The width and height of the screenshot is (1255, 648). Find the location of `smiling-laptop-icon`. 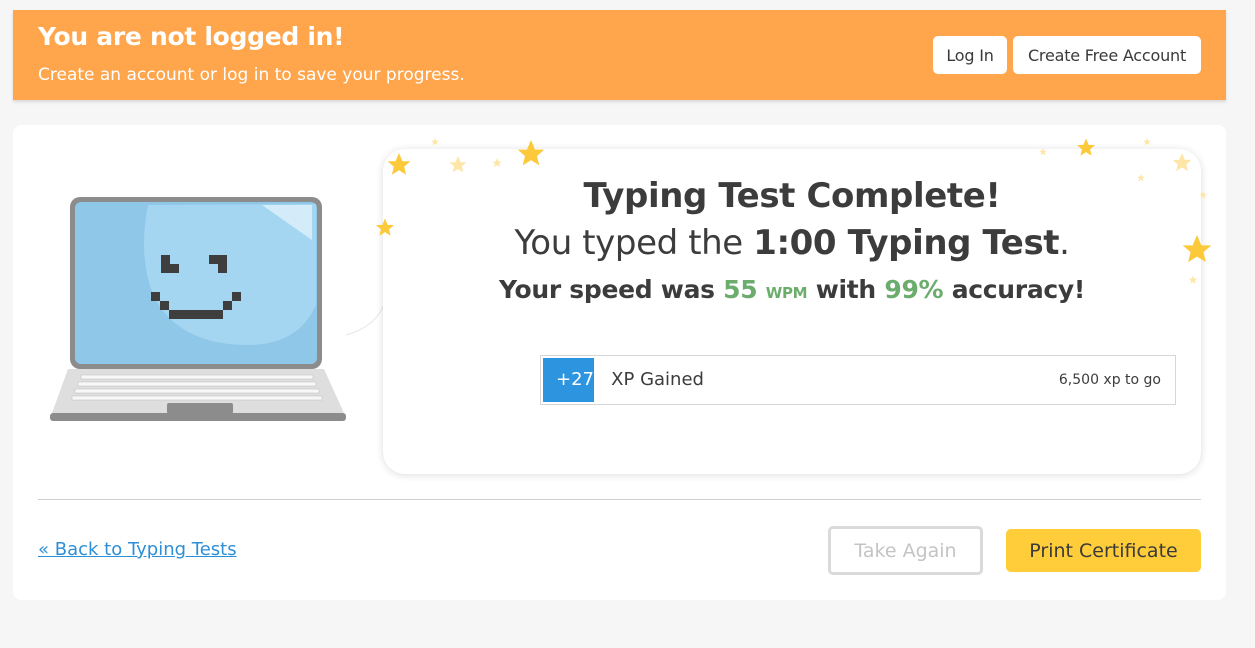

smiling-laptop-icon is located at coordinates (198, 309).